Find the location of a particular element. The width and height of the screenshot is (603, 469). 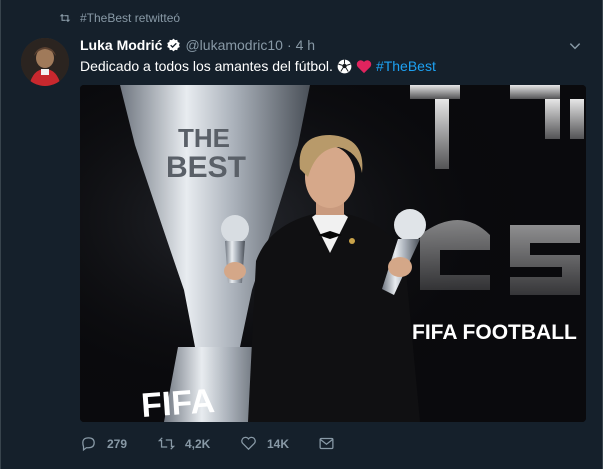

backdrop-text: FIFA FOOTBALL is located at coordinates (494, 332).